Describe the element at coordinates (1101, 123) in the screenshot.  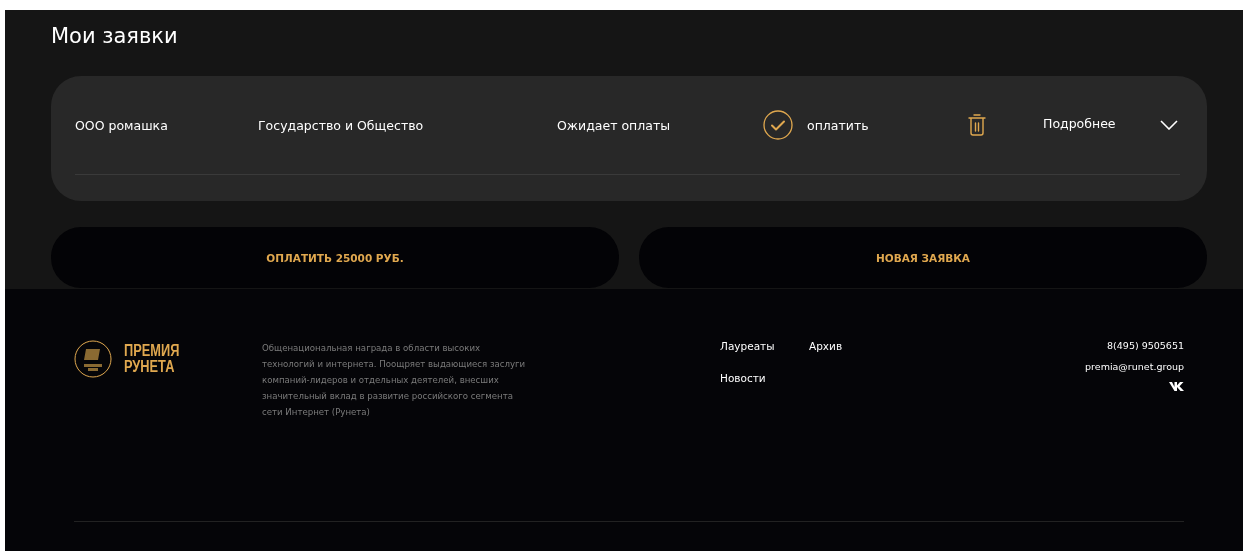
I see `details-link: Подробнее` at that location.